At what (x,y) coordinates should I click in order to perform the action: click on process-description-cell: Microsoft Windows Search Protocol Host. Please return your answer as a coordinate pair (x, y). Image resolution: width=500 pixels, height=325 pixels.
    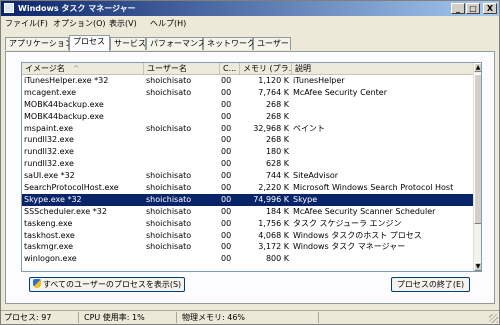
    Looking at the image, I should click on (373, 188).